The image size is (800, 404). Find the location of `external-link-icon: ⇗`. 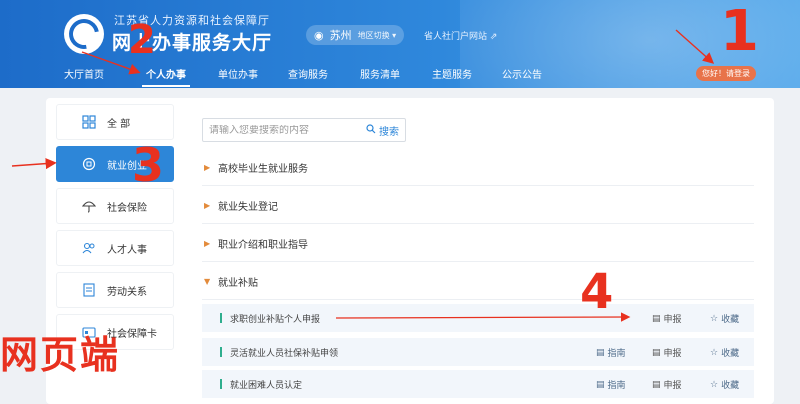

external-link-icon: ⇗ is located at coordinates (493, 37).